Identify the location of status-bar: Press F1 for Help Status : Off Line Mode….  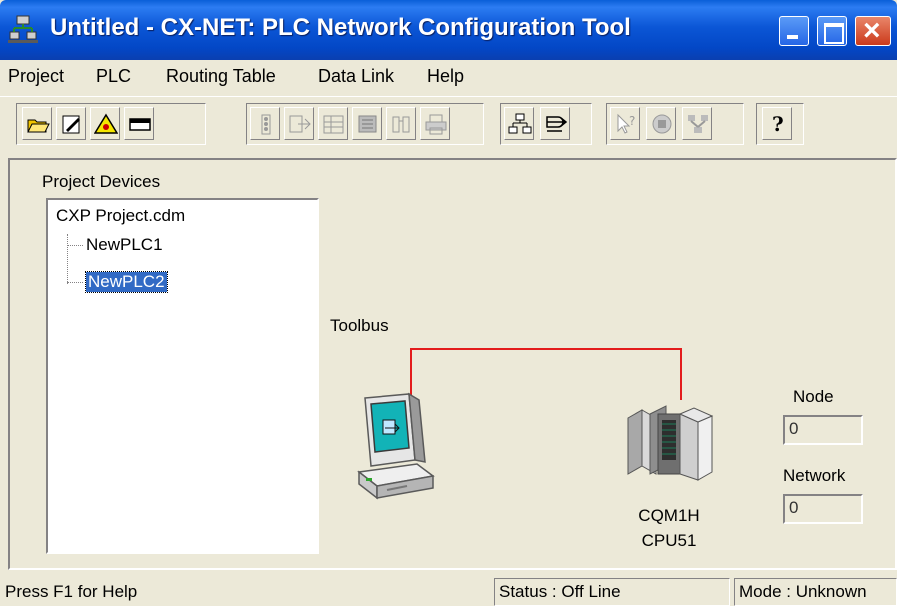
(448, 591).